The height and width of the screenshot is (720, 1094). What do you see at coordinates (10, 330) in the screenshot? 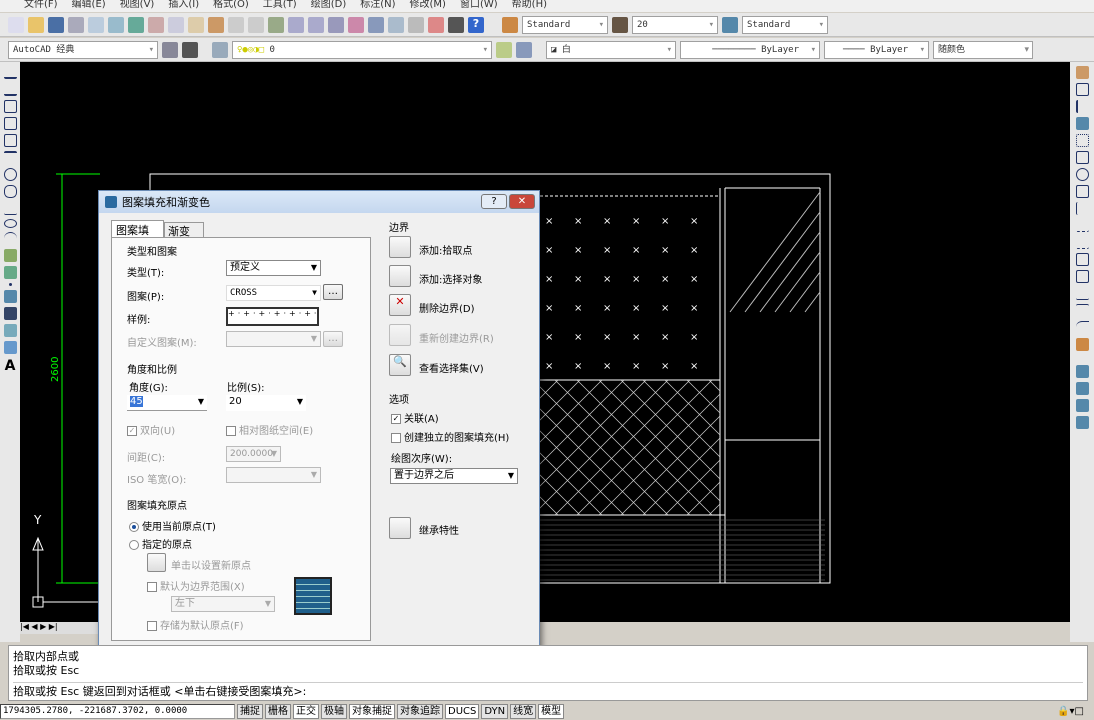
I see `region-icon` at bounding box center [10, 330].